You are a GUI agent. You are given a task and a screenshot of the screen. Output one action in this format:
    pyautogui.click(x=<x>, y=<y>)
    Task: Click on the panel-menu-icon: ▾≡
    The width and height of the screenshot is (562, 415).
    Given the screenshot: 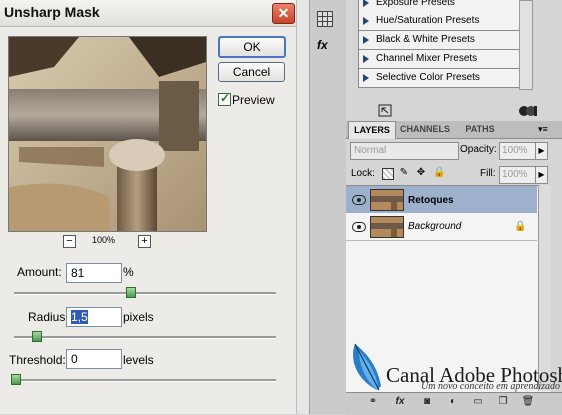 What is the action you would take?
    pyautogui.click(x=543, y=129)
    